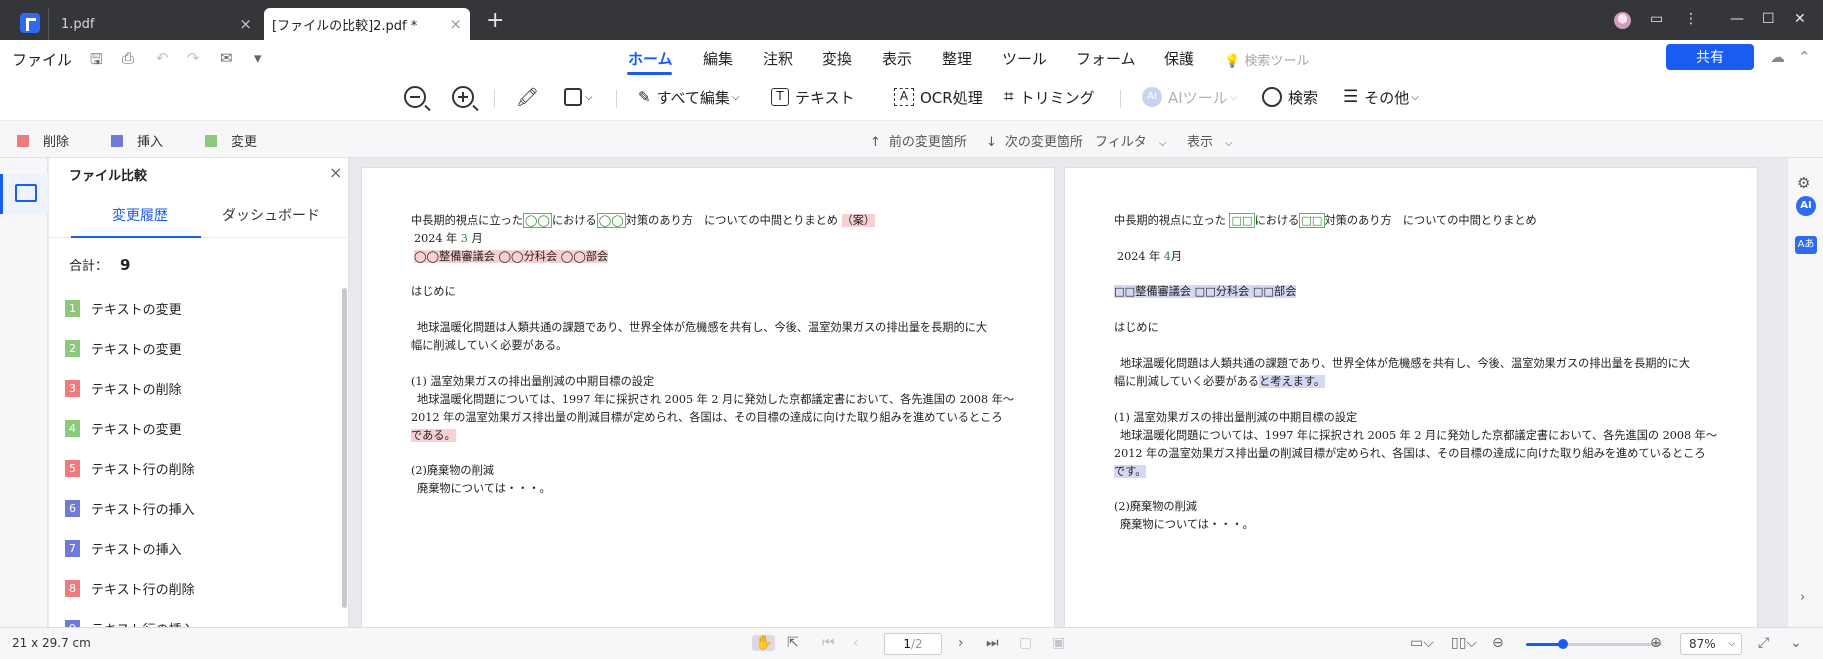 The width and height of the screenshot is (1823, 659). What do you see at coordinates (650, 58) in the screenshot?
I see `menu-home: ホーム` at bounding box center [650, 58].